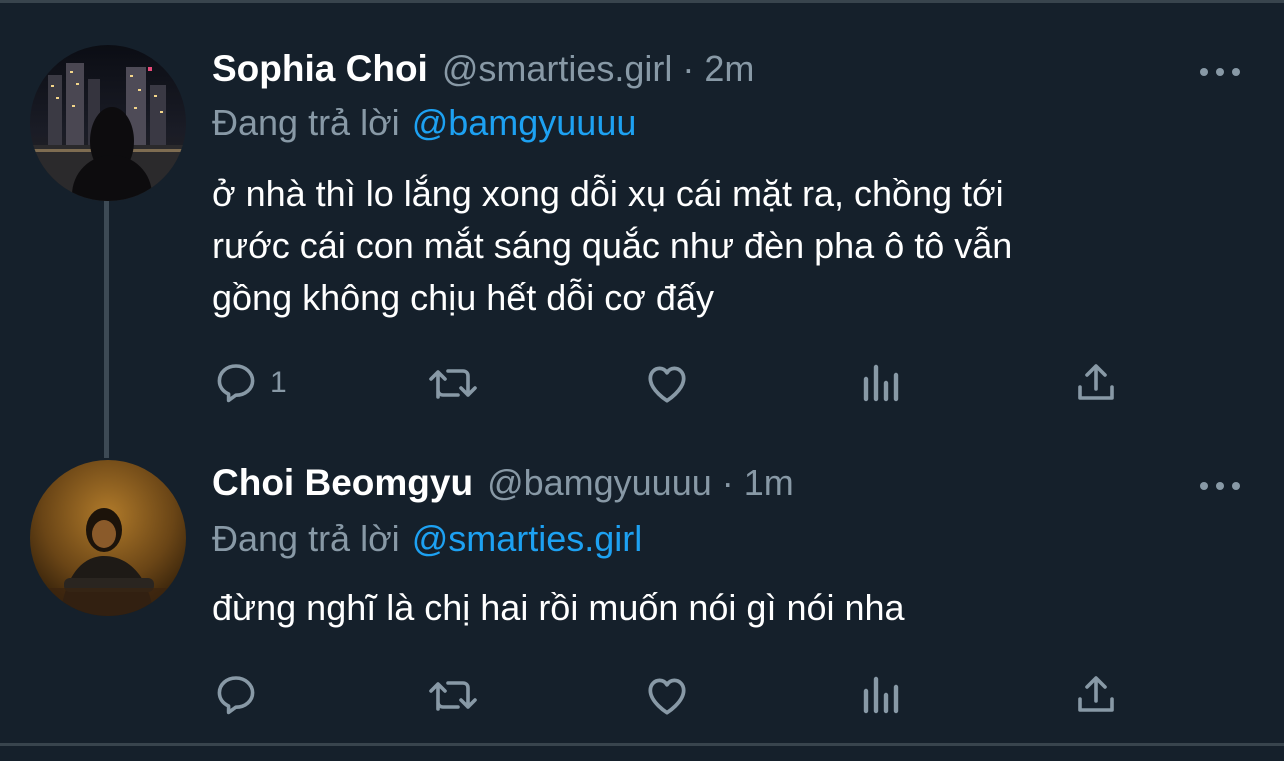  I want to click on reply-button, so click(241, 695).